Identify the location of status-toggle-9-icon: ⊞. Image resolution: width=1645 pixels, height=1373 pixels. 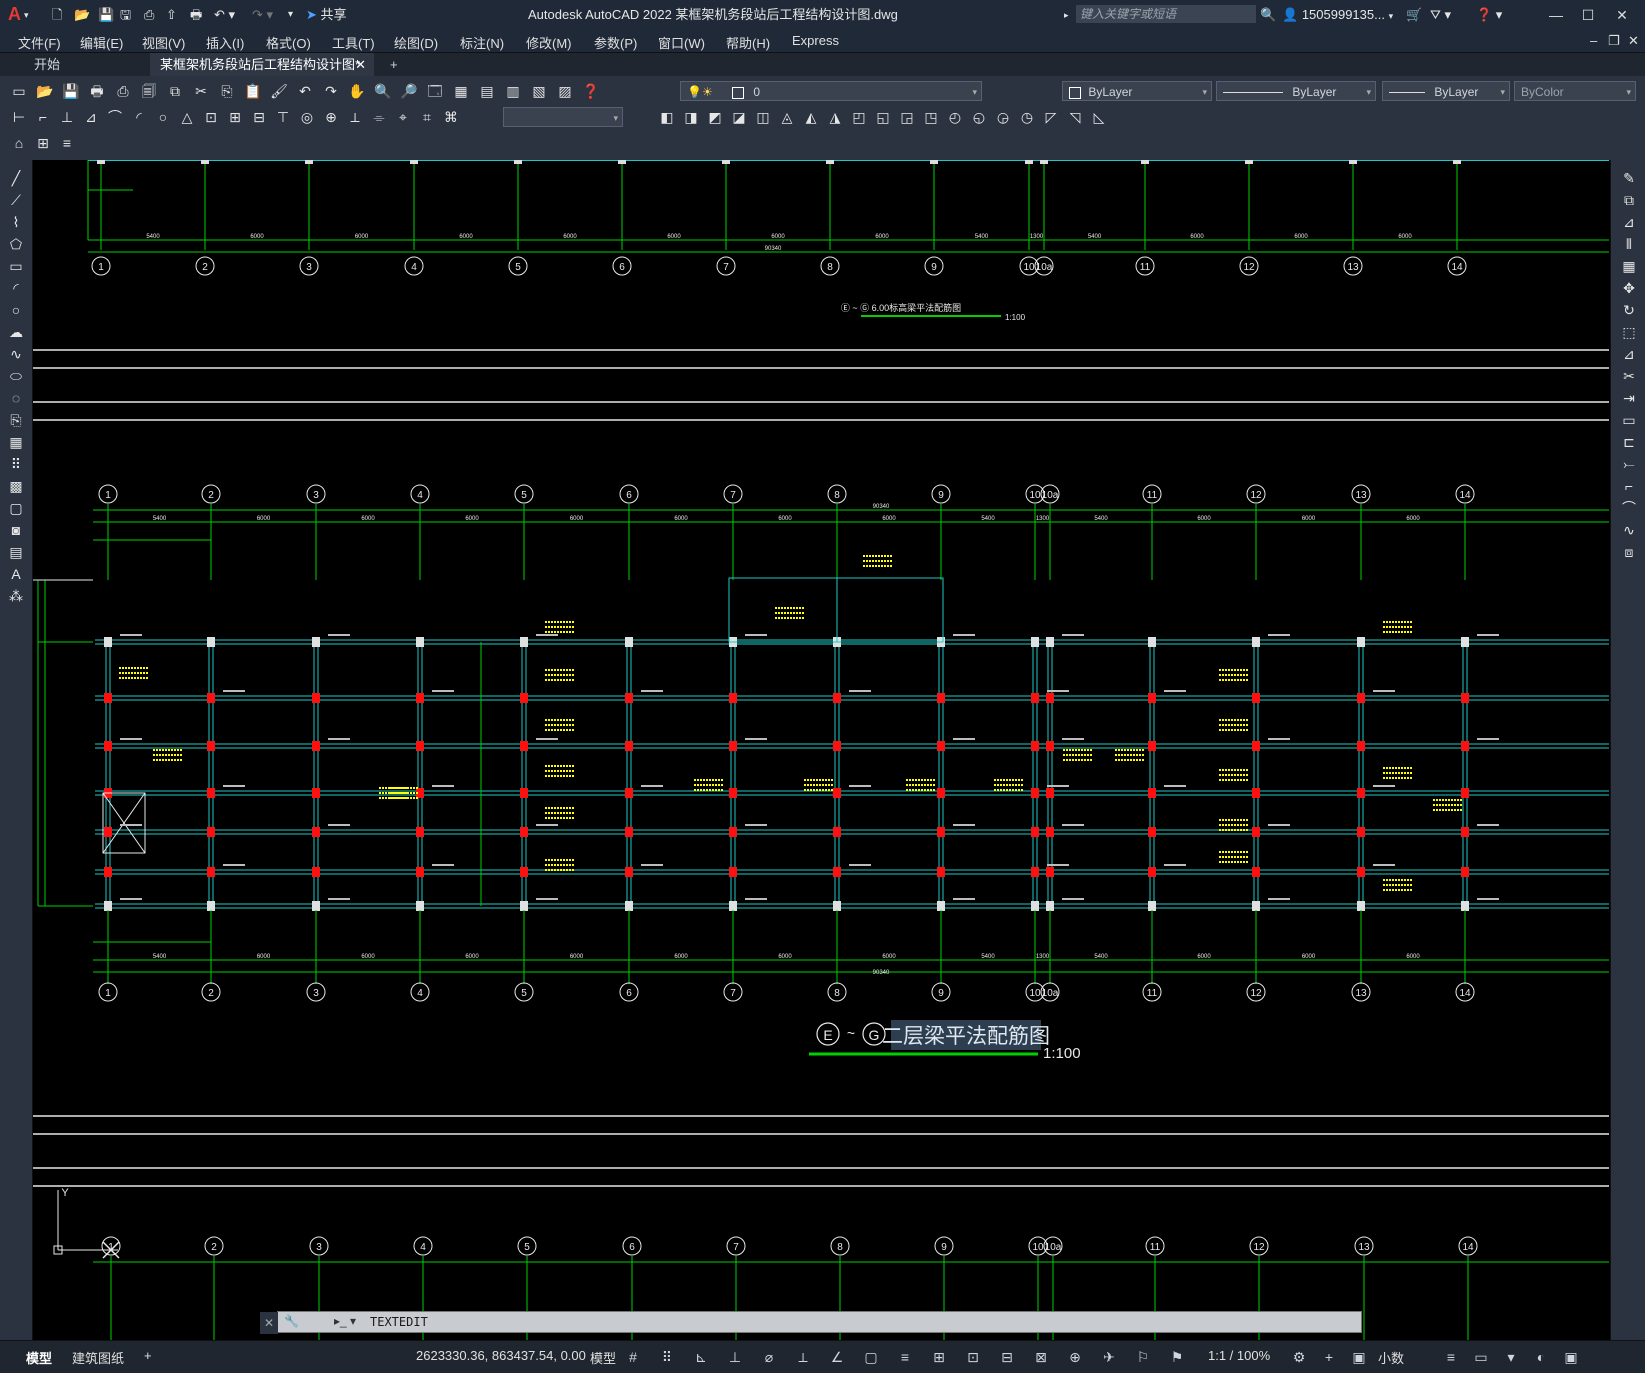
(939, 1357).